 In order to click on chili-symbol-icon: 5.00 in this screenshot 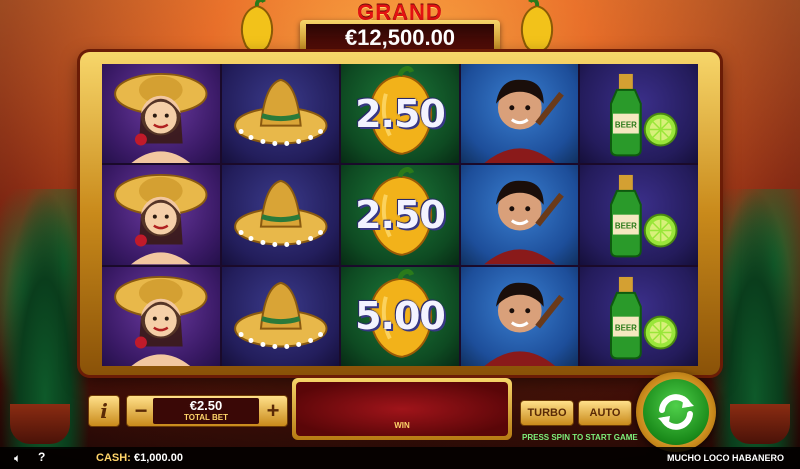, I will do `click(400, 316)`.